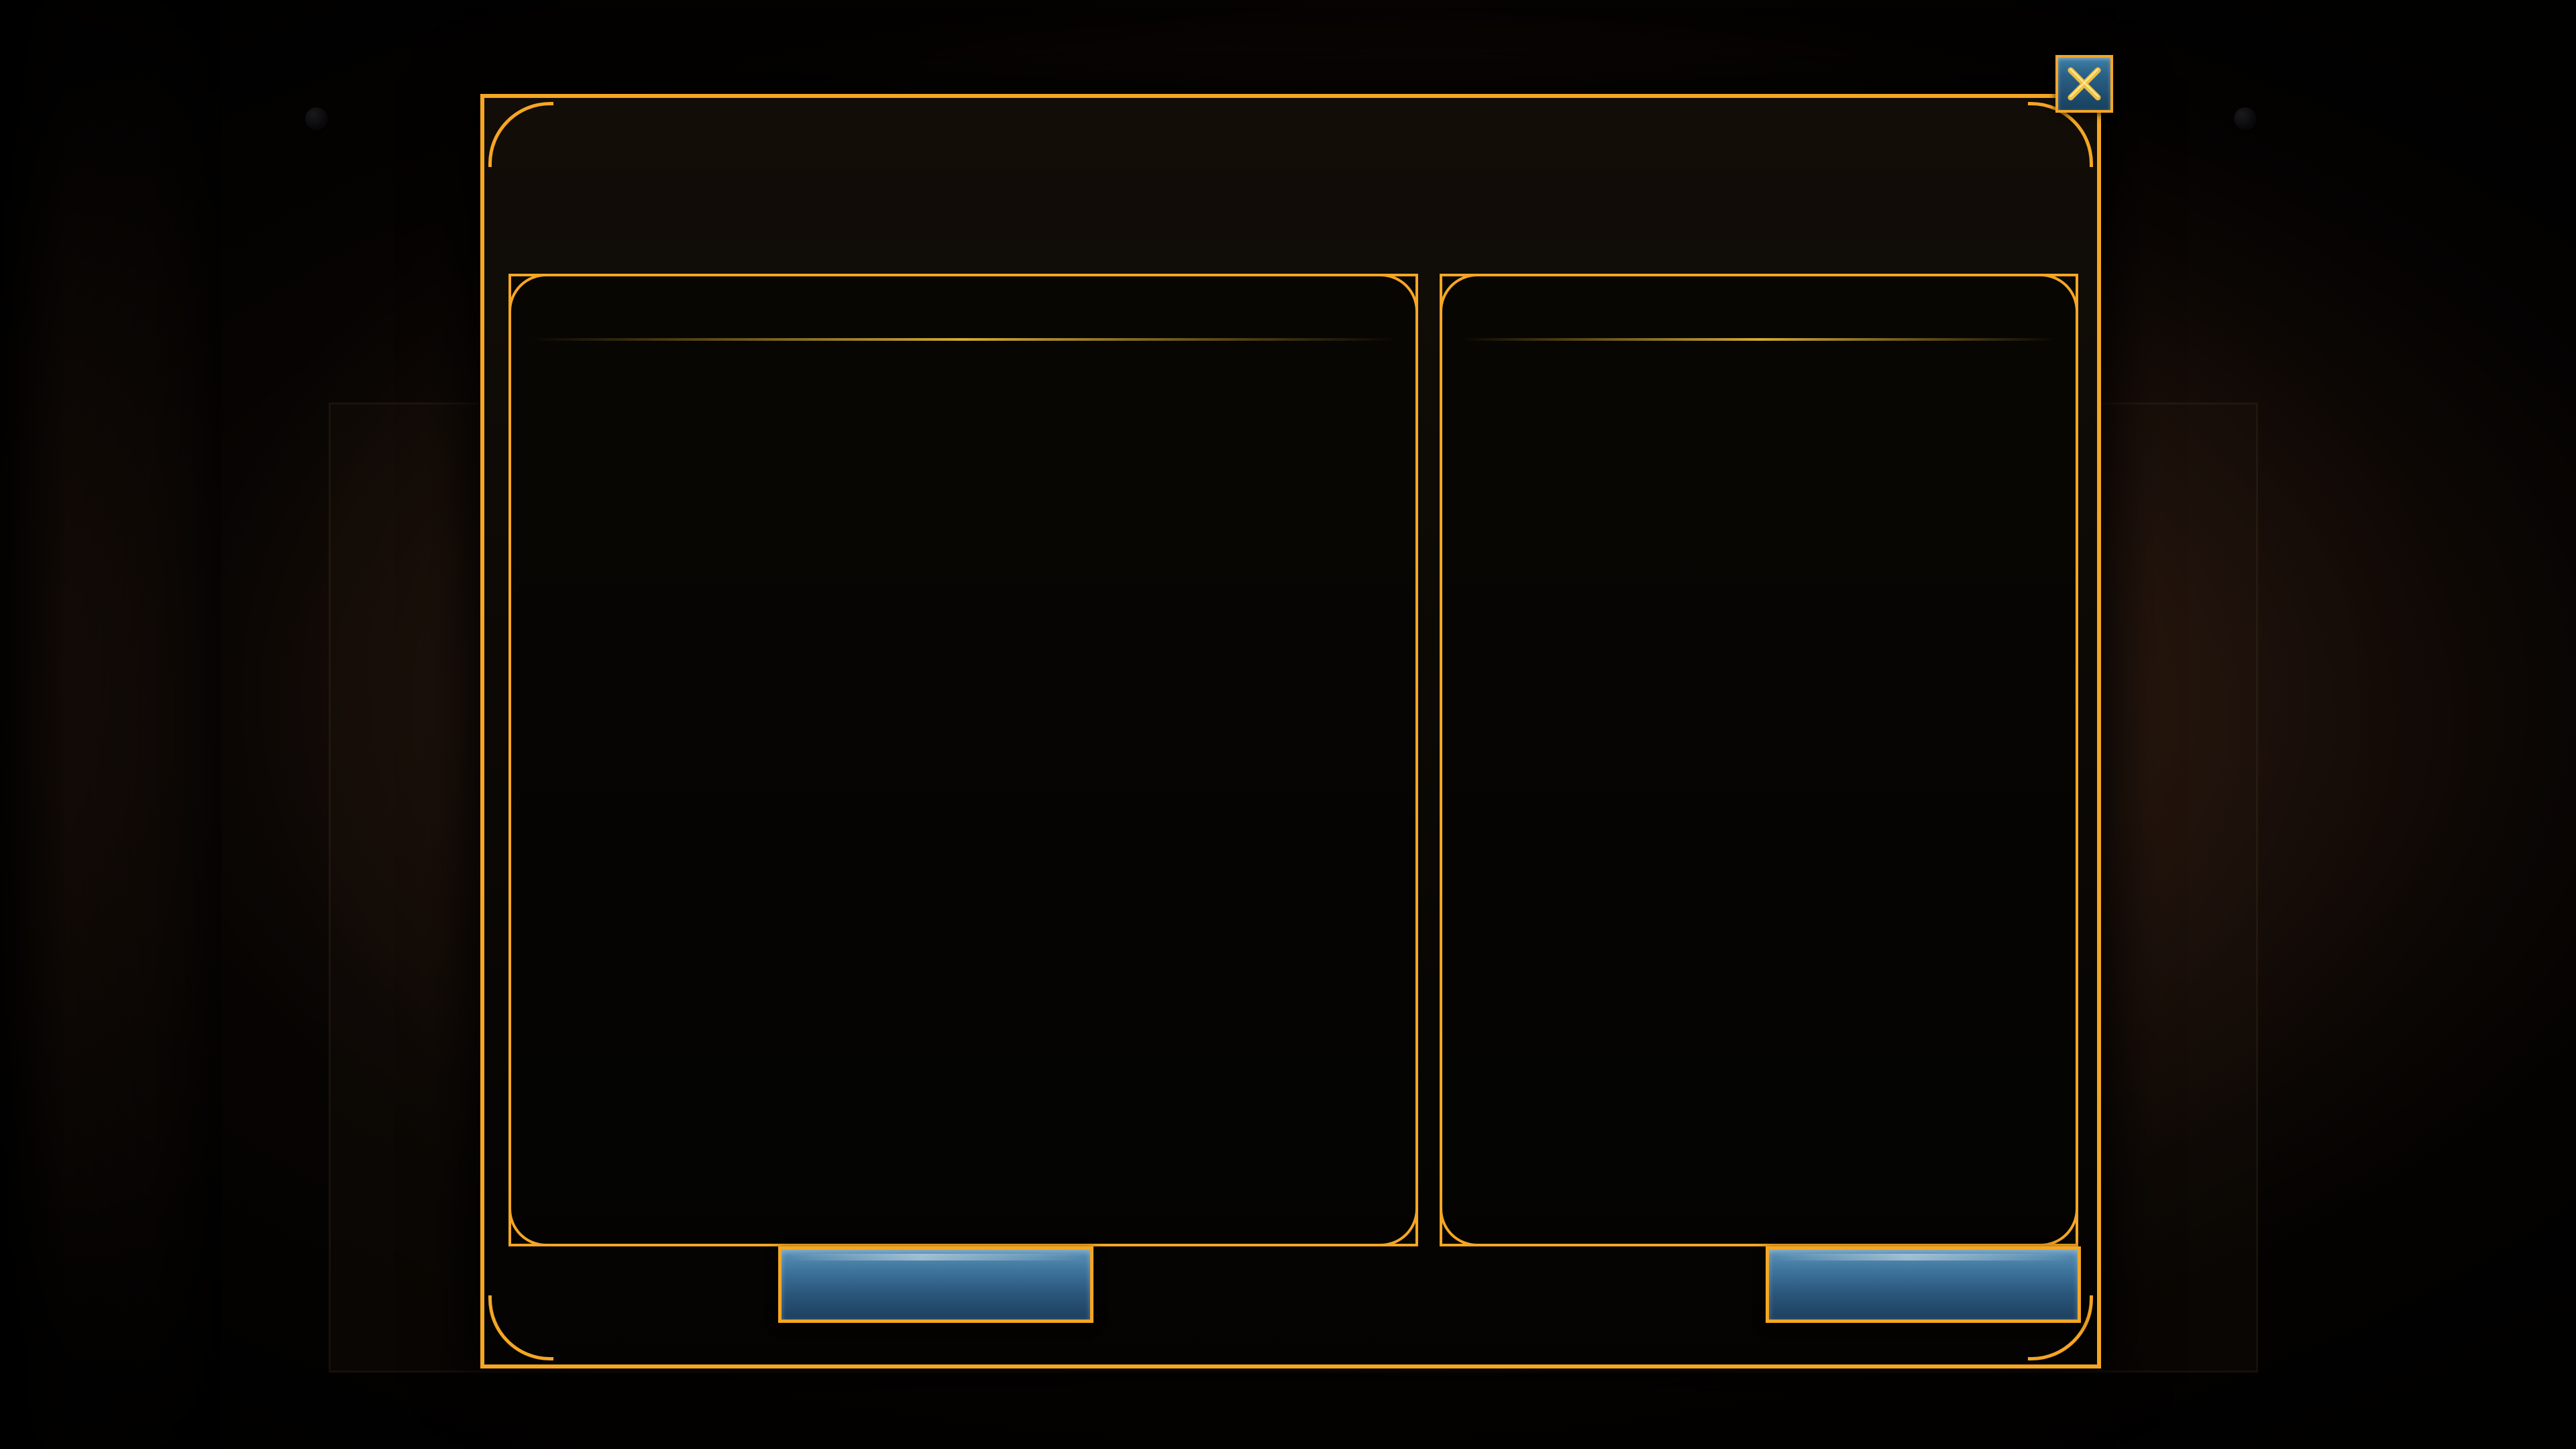 This screenshot has height=1449, width=2576. Describe the element at coordinates (1923, 1284) in the screenshot. I see `cancel-button` at that location.